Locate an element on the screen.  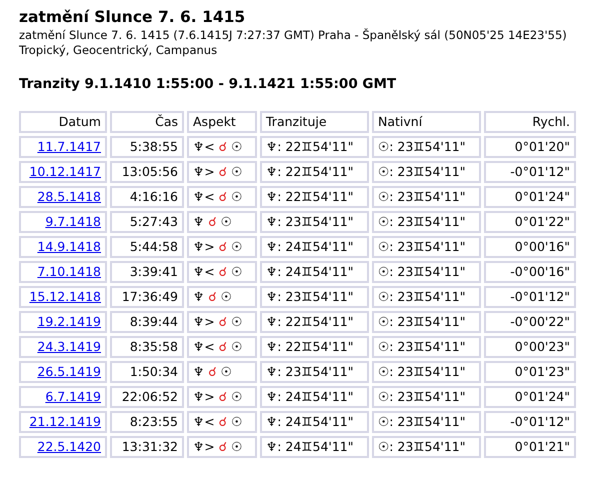
table-cell: 3:39:41 is located at coordinates (147, 272).